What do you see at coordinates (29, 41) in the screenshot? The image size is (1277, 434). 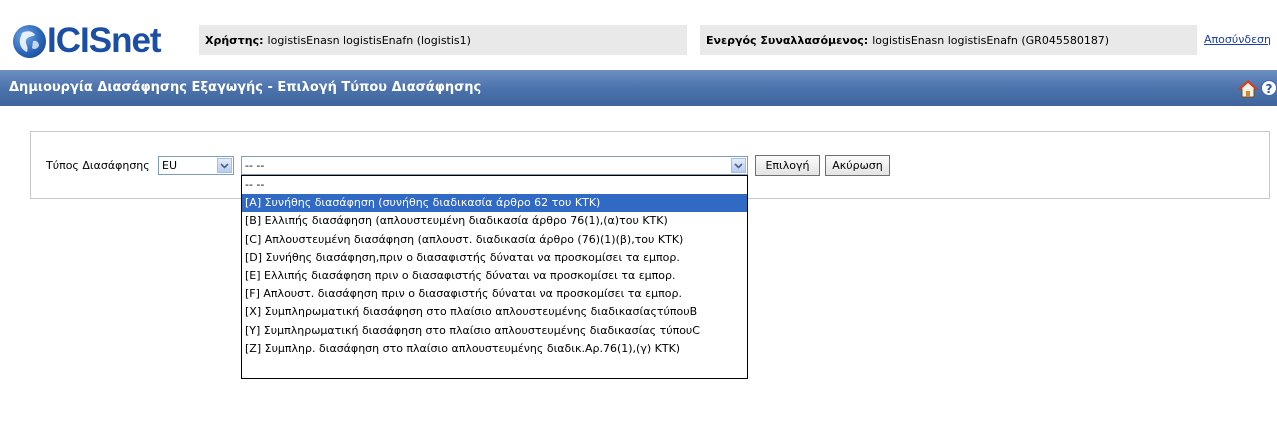 I see `globe-logo-icon` at bounding box center [29, 41].